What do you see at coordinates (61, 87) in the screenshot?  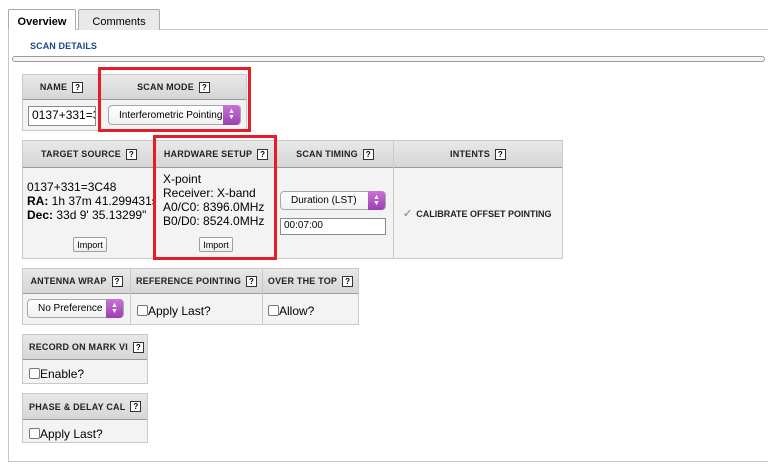 I see `name-header: NAME?` at bounding box center [61, 87].